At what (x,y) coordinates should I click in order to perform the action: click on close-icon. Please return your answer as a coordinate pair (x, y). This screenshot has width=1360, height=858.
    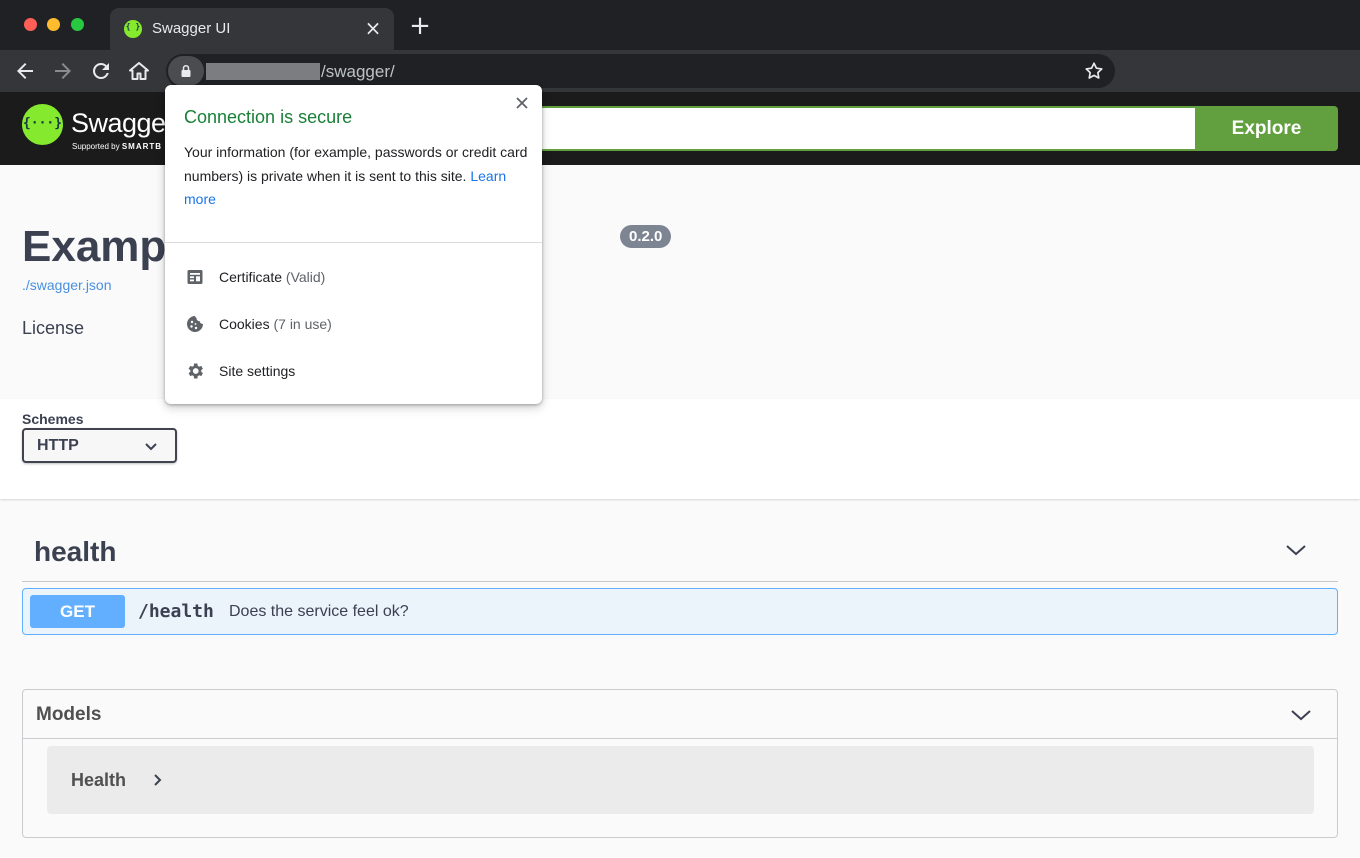
    Looking at the image, I should click on (522, 103).